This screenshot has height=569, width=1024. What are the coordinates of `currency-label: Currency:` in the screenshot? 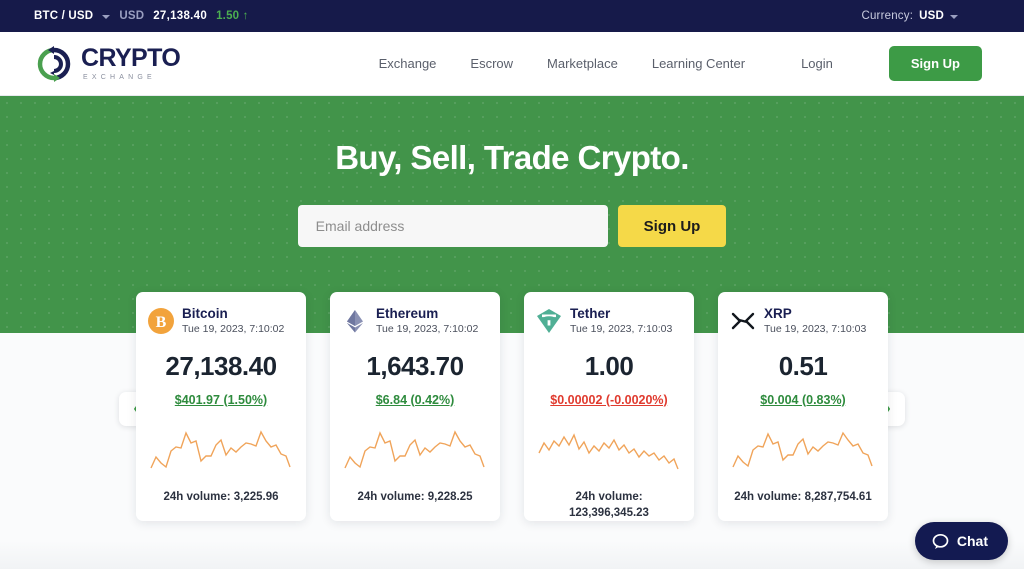 It's located at (887, 16).